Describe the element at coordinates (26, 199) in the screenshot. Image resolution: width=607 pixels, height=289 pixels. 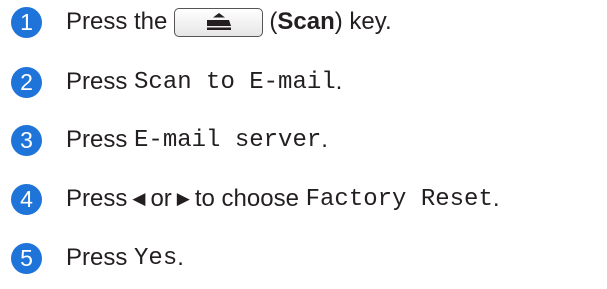
I see `step-number-badge: 4` at that location.